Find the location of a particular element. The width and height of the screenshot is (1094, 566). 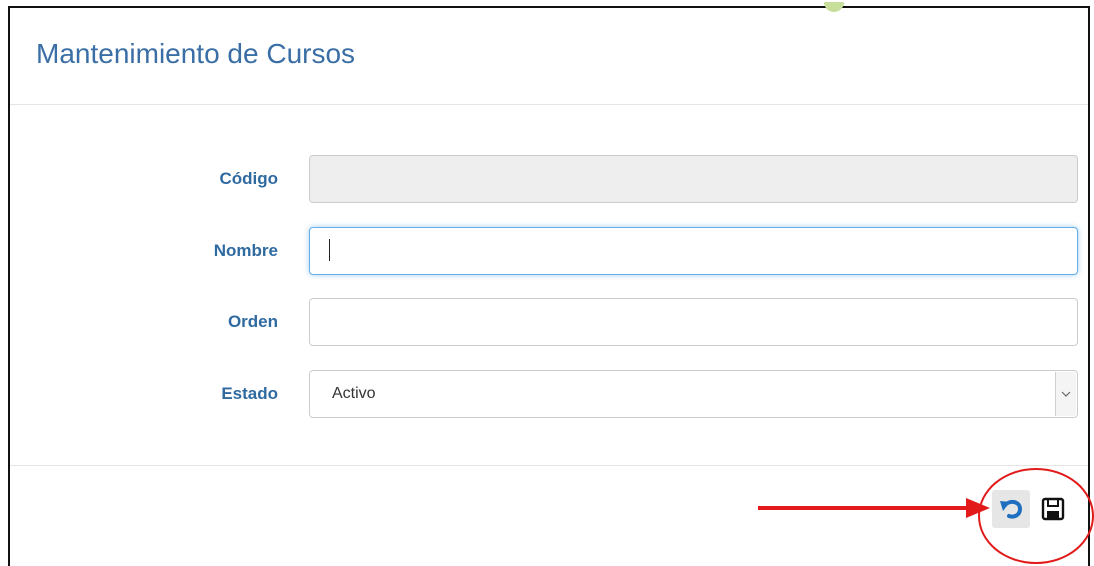

orden-label: Orden is located at coordinates (252, 321).